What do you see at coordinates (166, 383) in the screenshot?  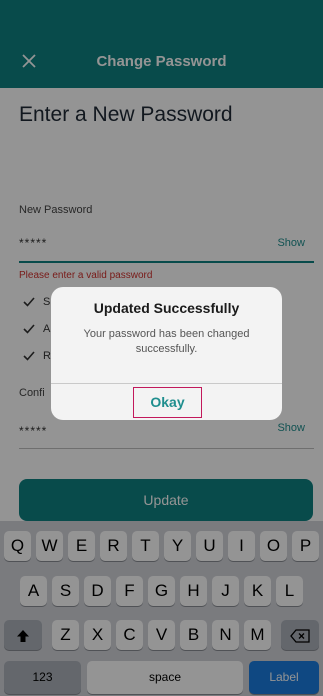 I see `dialog-divider` at bounding box center [166, 383].